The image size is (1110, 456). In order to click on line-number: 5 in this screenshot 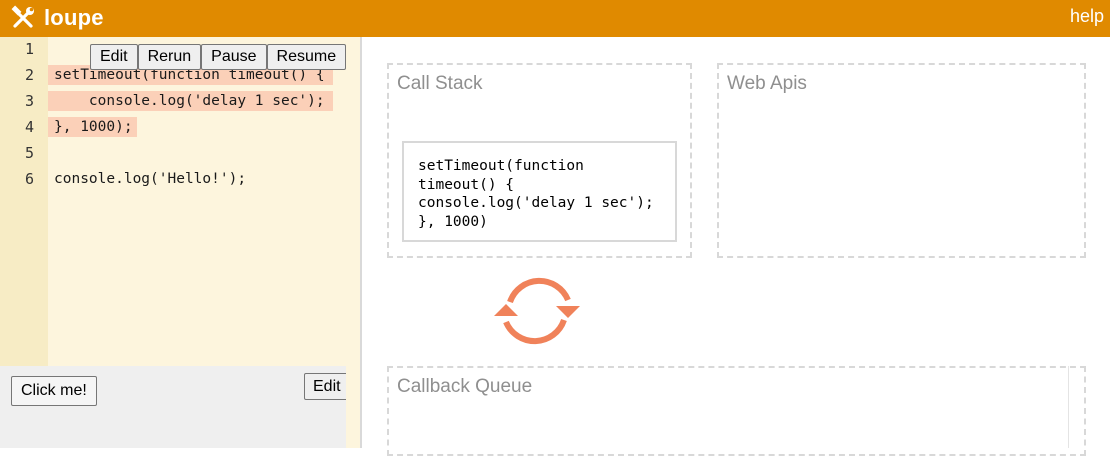, I will do `click(29, 153)`.